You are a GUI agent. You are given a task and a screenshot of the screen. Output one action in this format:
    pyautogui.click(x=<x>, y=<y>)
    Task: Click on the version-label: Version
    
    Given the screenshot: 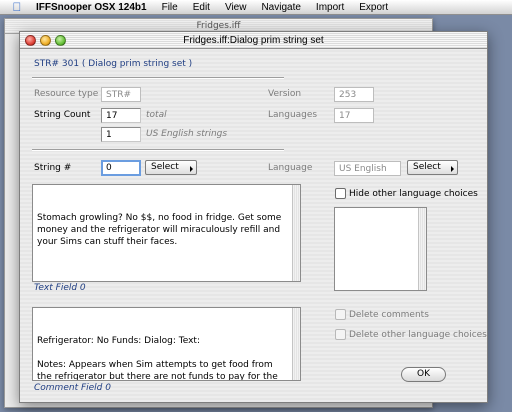 What is the action you would take?
    pyautogui.click(x=285, y=94)
    